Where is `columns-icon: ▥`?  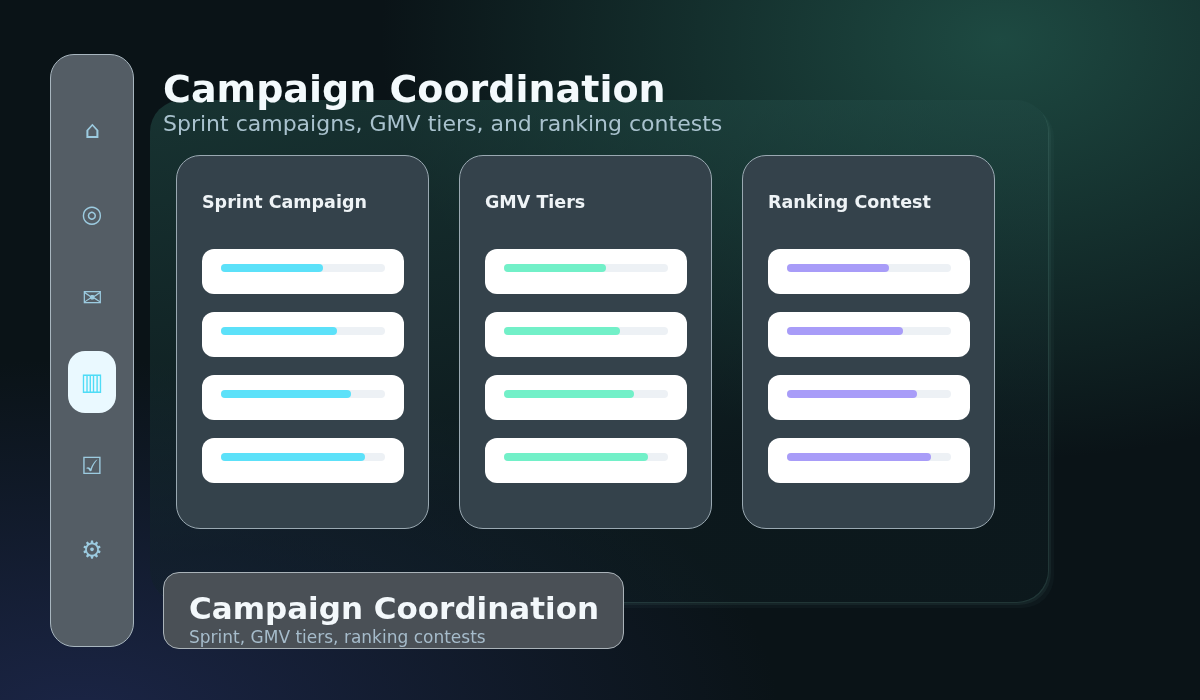 columns-icon: ▥ is located at coordinates (92, 382).